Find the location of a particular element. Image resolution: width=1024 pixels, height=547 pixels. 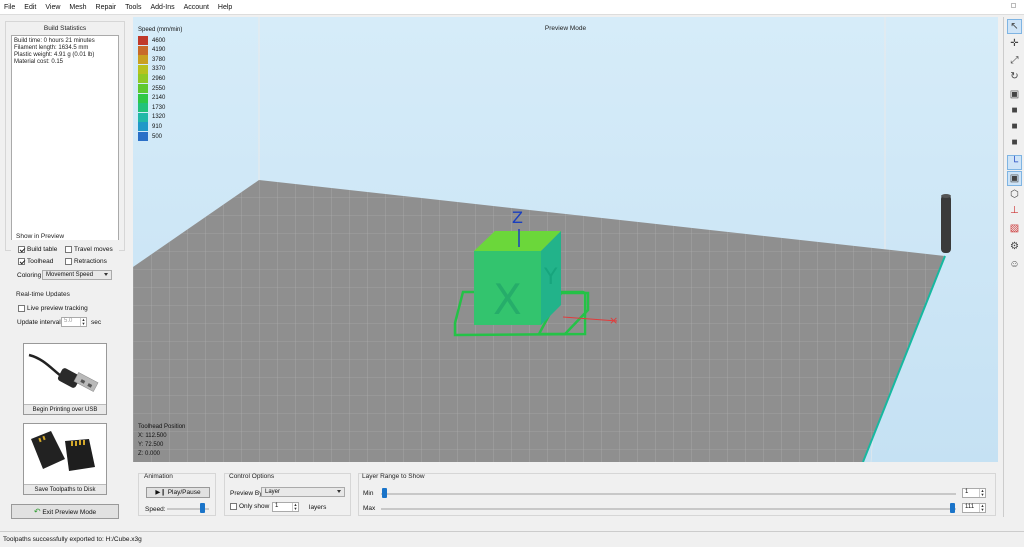

view-side-button: ■ is located at coordinates (1014, 142).